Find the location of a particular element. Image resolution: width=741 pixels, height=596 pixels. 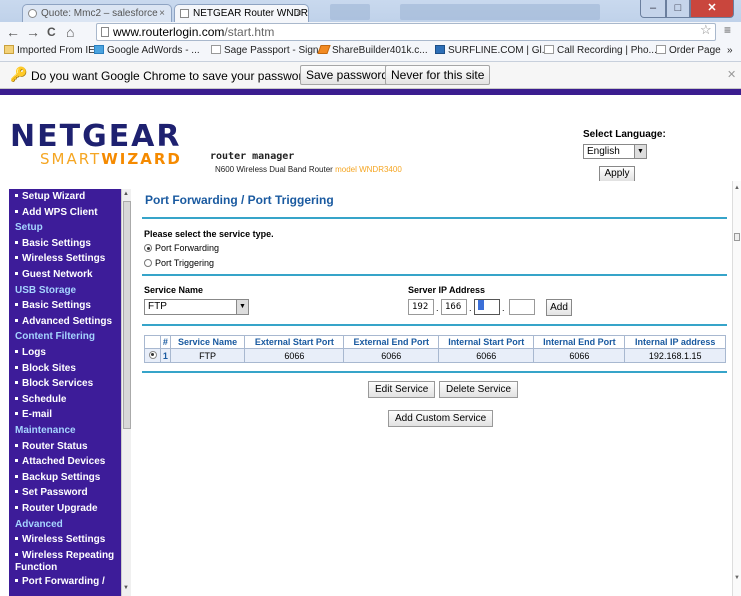

sidebar-item-label: Add WPS Client is located at coordinates (60, 212).